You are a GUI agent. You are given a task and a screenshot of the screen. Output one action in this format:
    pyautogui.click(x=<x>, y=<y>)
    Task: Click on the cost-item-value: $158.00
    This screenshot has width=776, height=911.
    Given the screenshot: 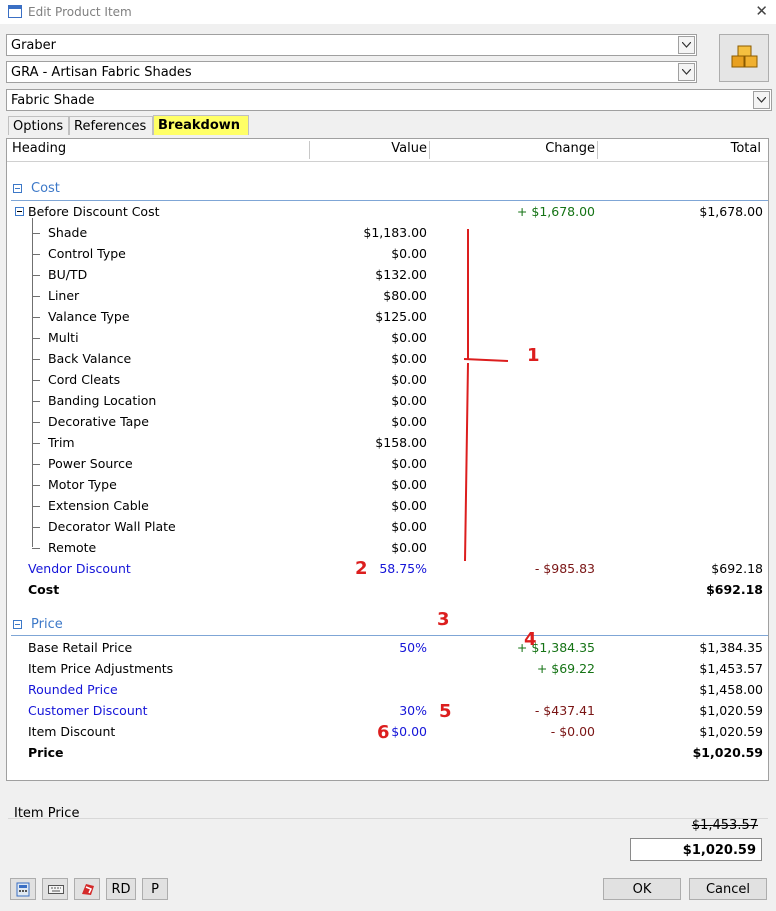 What is the action you would take?
    pyautogui.click(x=401, y=442)
    